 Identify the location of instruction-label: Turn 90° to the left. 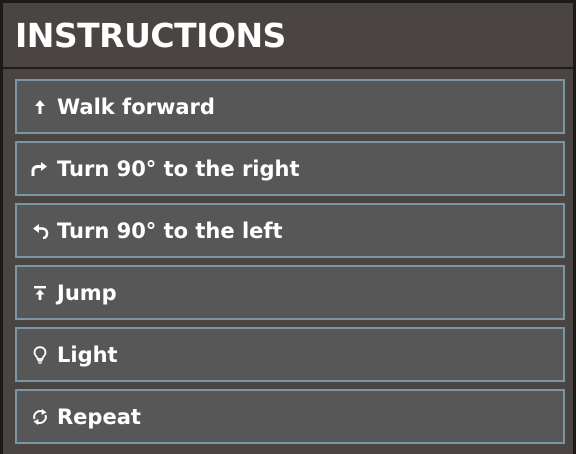
(170, 230).